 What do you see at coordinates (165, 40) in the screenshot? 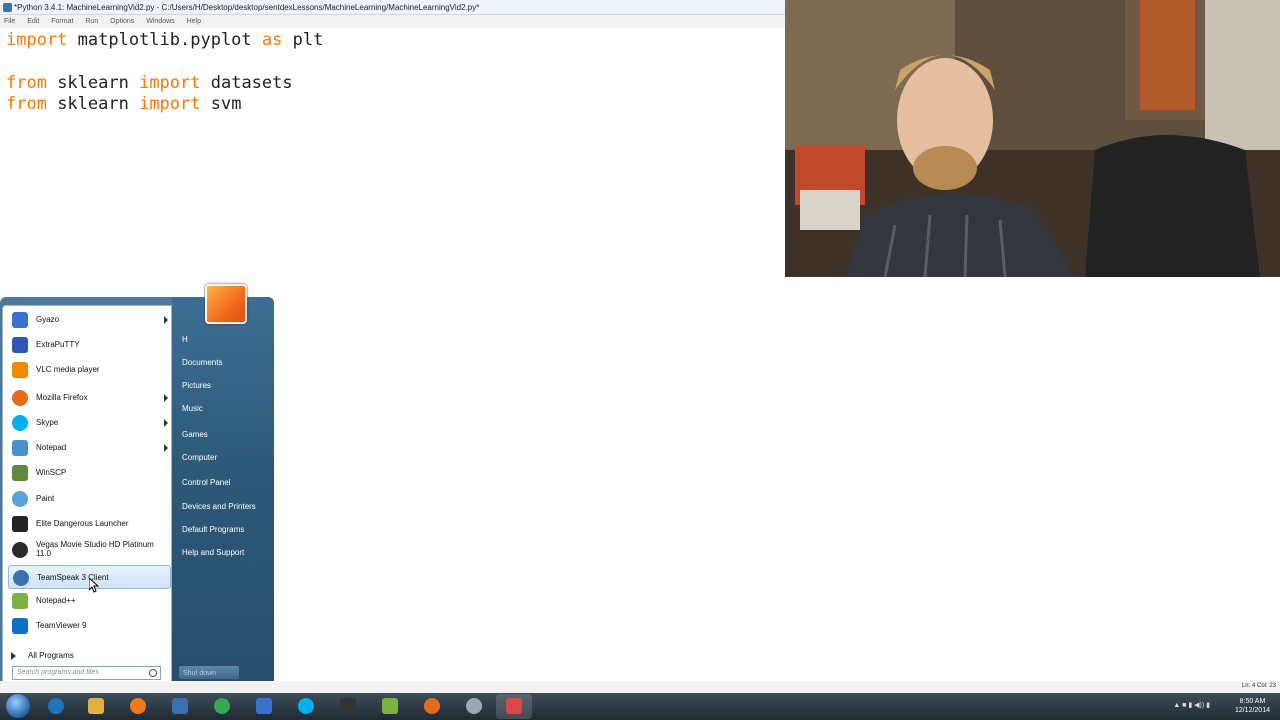
I see `code-line: import matplotlib.pyplot as plt` at bounding box center [165, 40].